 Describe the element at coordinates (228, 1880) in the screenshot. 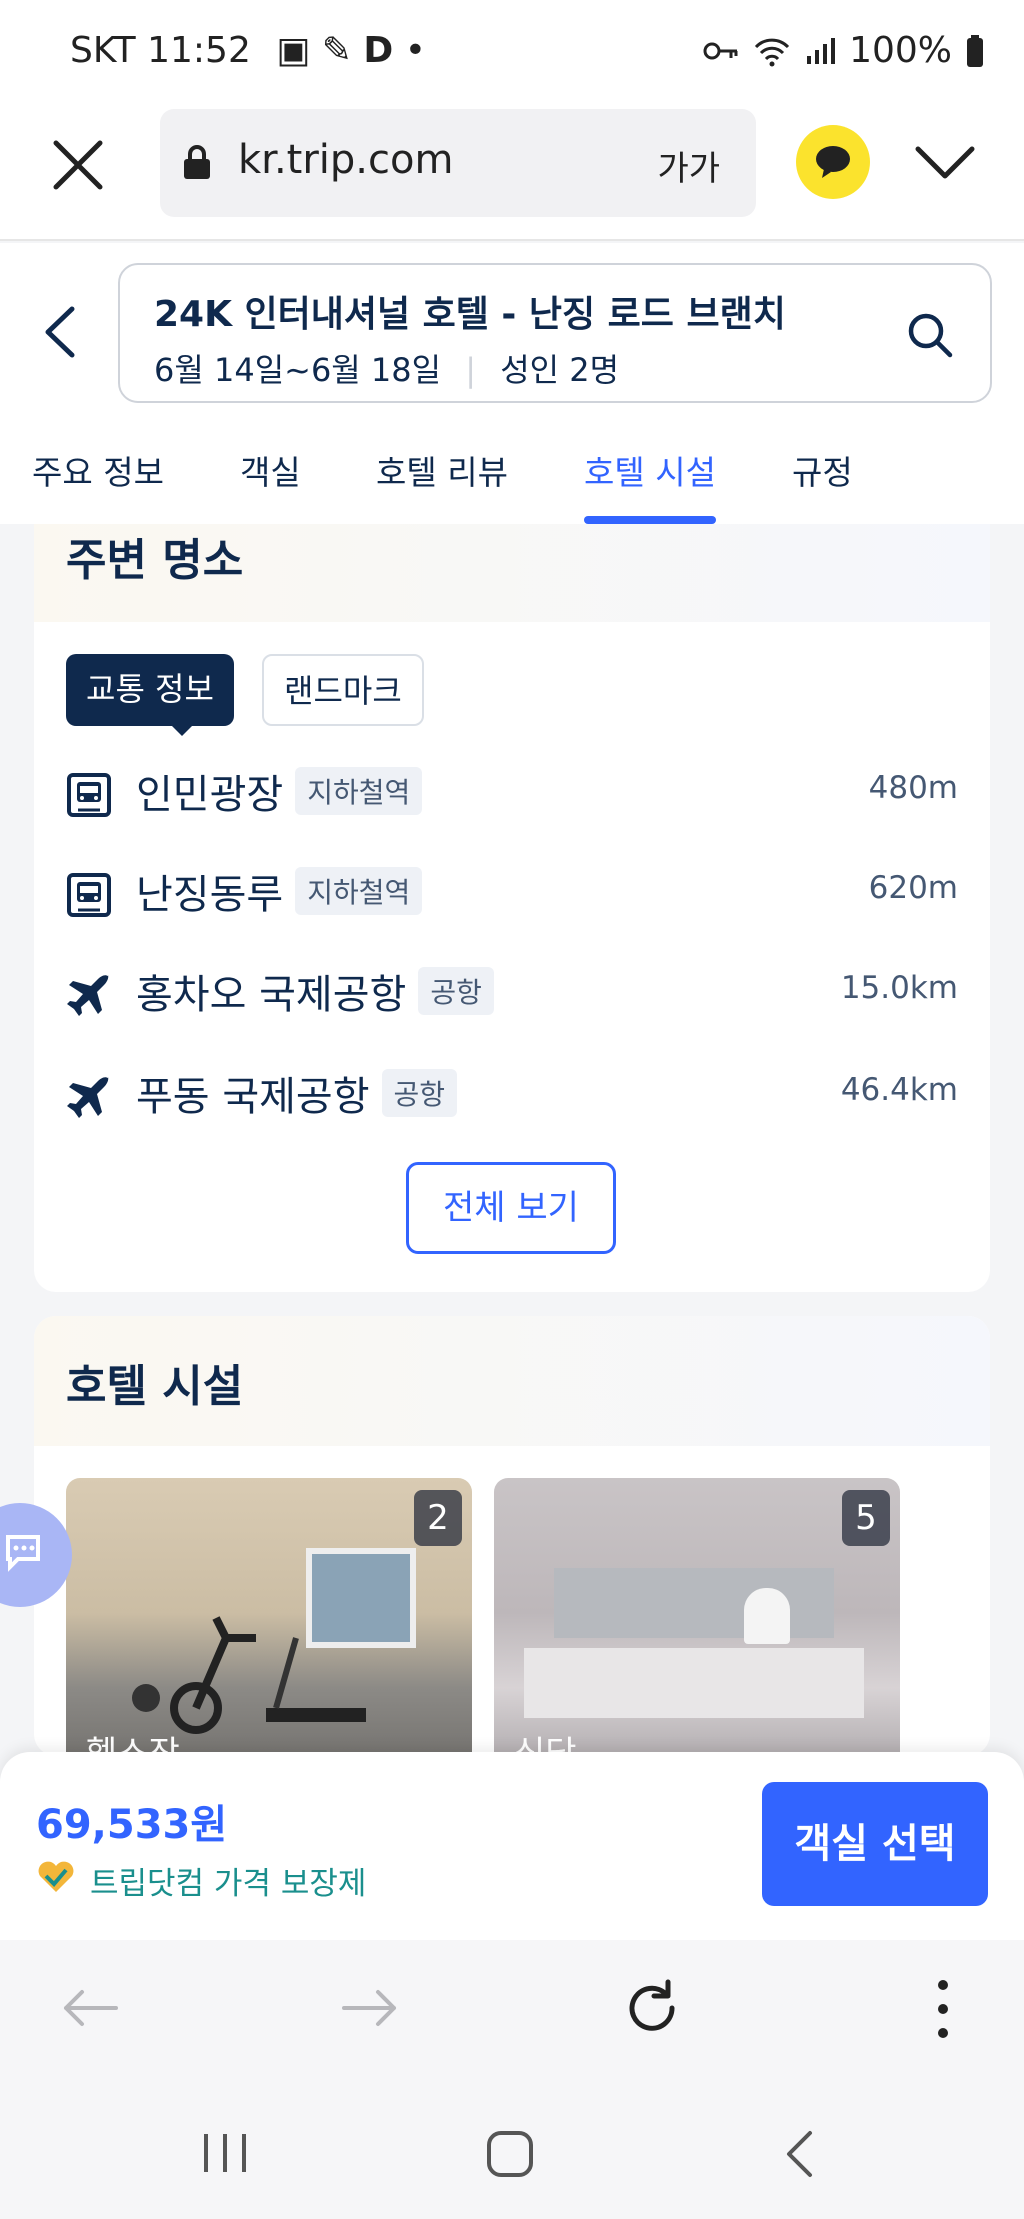

I see `price-guarantee-text: 트립닷컴 가격 보장제` at that location.